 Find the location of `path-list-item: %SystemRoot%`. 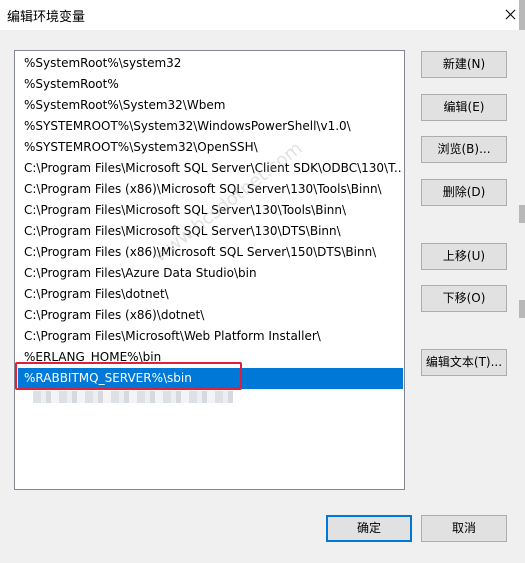

path-list-item: %SystemRoot% is located at coordinates (210, 84).